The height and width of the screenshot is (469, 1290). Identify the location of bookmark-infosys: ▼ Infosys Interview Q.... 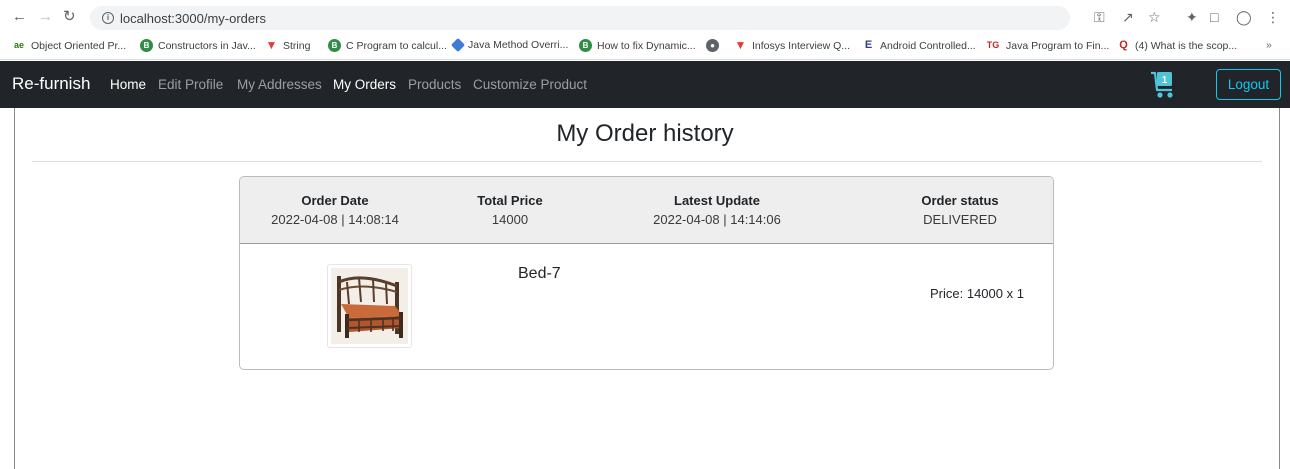
(792, 45).